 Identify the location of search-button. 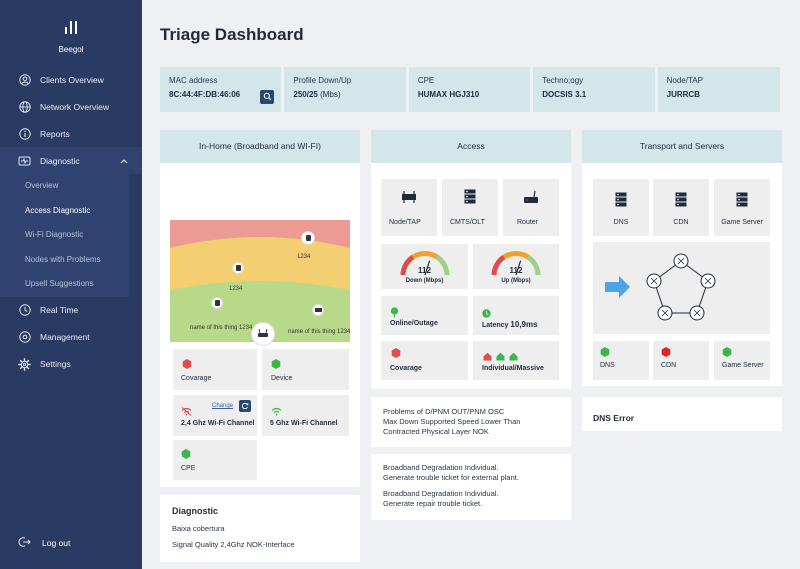
(267, 97).